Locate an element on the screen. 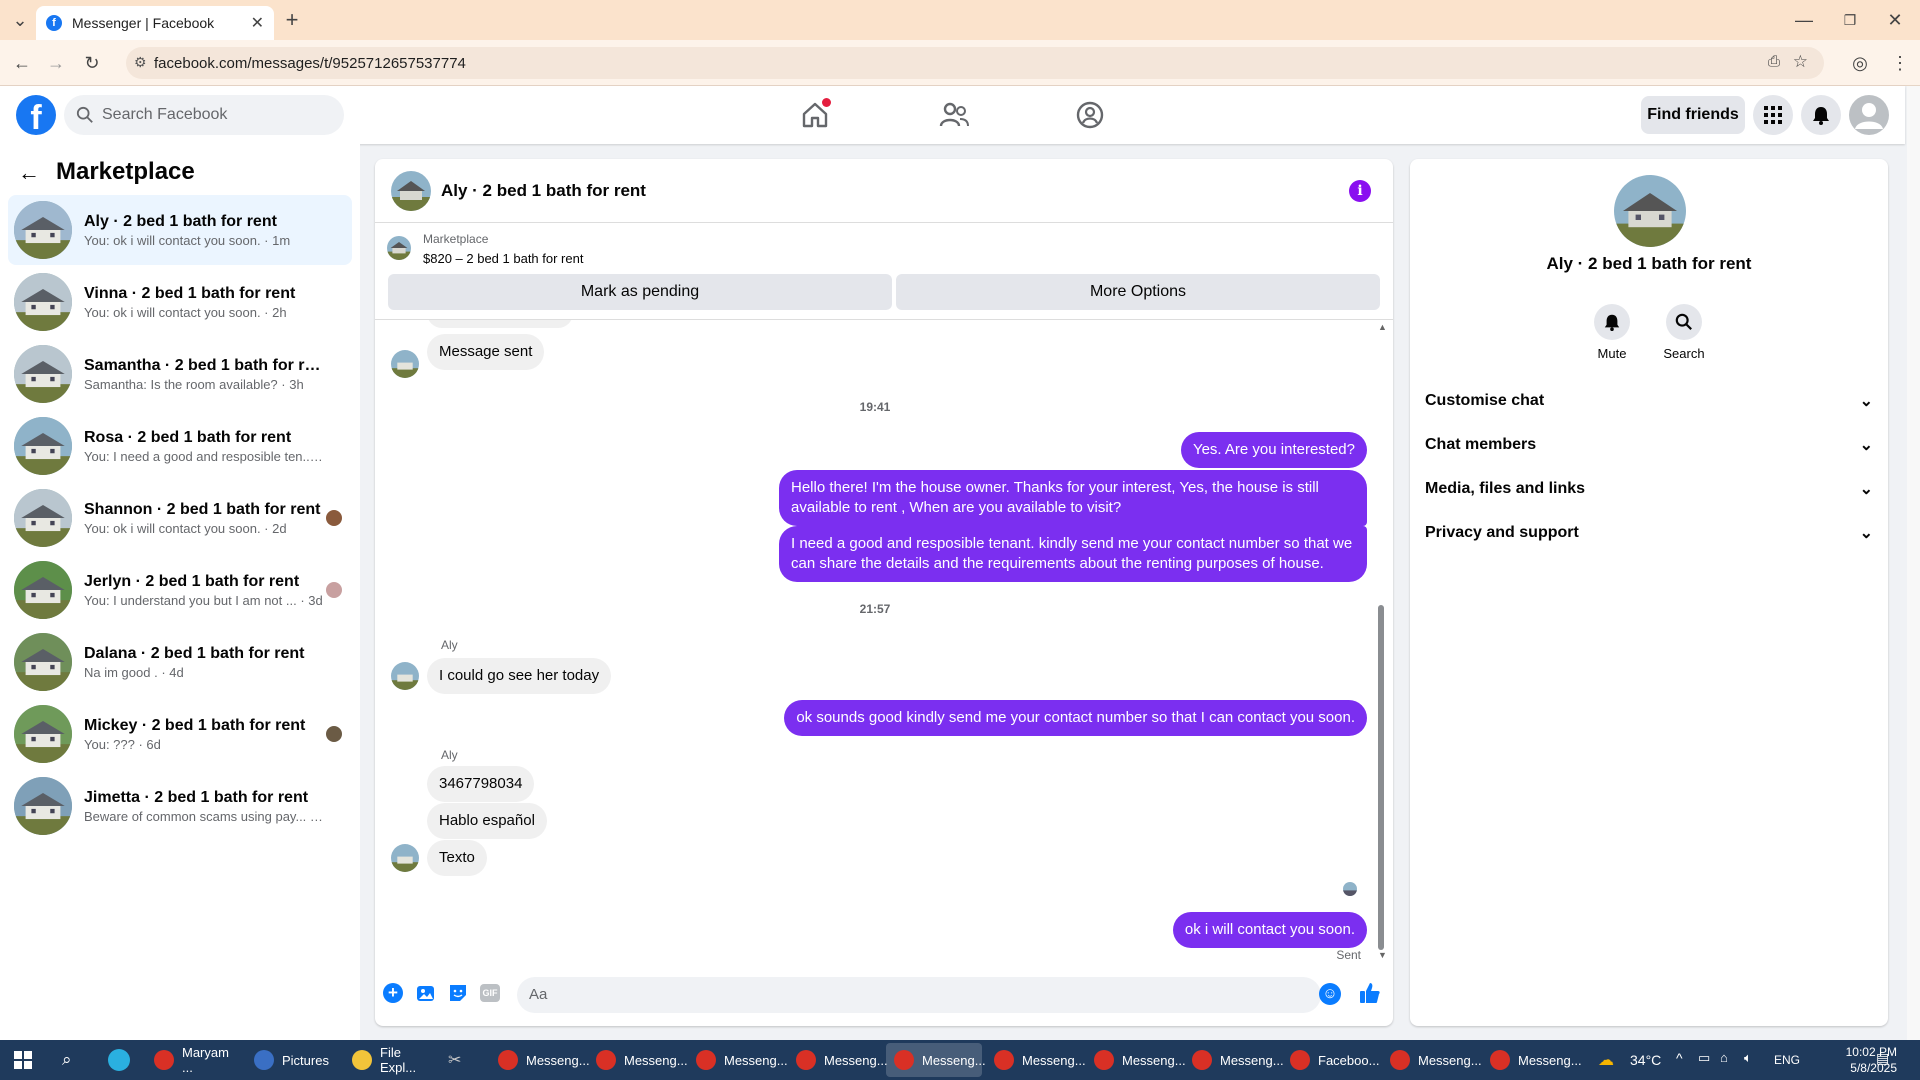  listing-thumbnail is located at coordinates (399, 248).